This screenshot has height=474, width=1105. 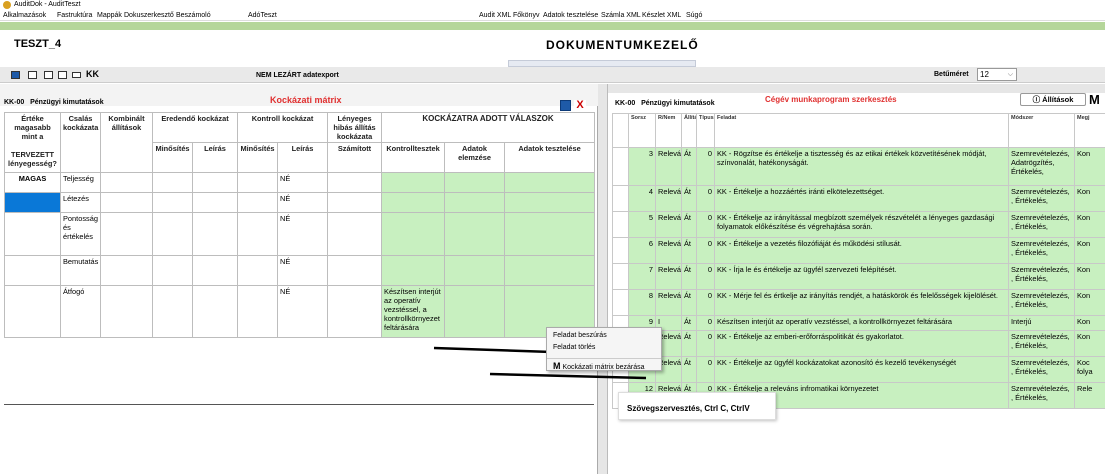 What do you see at coordinates (1094, 99) in the screenshot?
I see `m-button: M` at bounding box center [1094, 99].